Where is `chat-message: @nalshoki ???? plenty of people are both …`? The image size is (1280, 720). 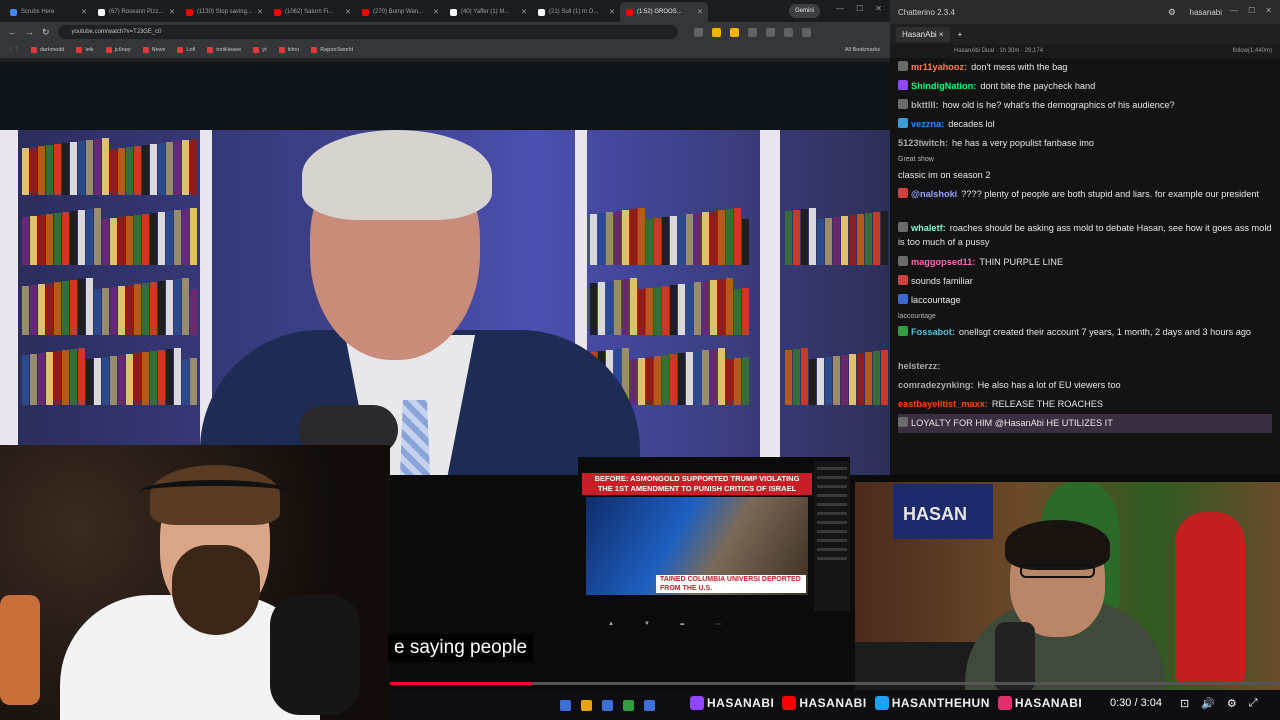
chat-message: @nalshoki ???? plenty of people are both … is located at coordinates (1085, 202).